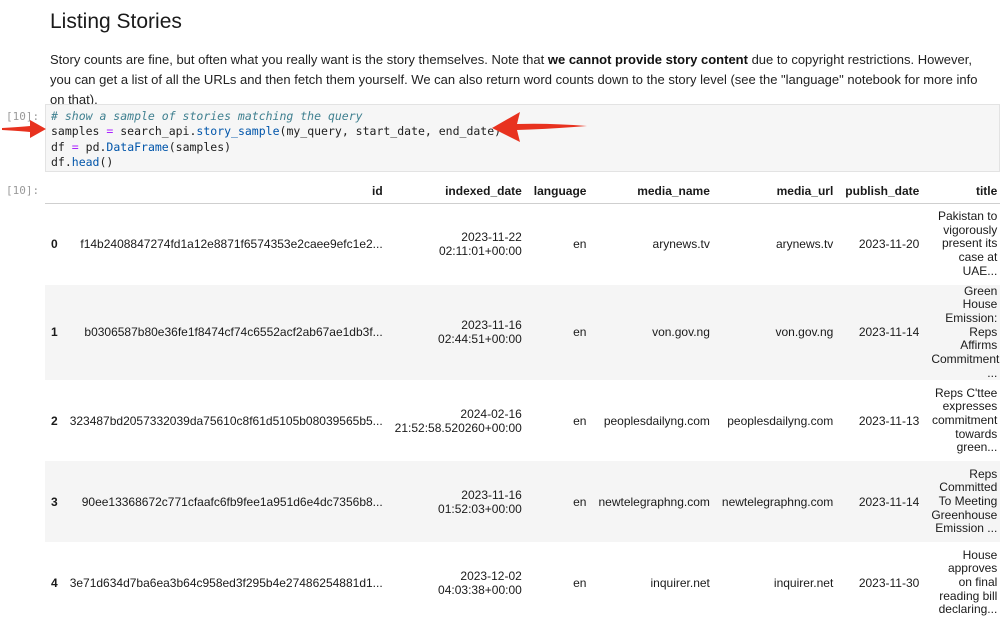  I want to click on code-obj: search_api., so click(158, 131).